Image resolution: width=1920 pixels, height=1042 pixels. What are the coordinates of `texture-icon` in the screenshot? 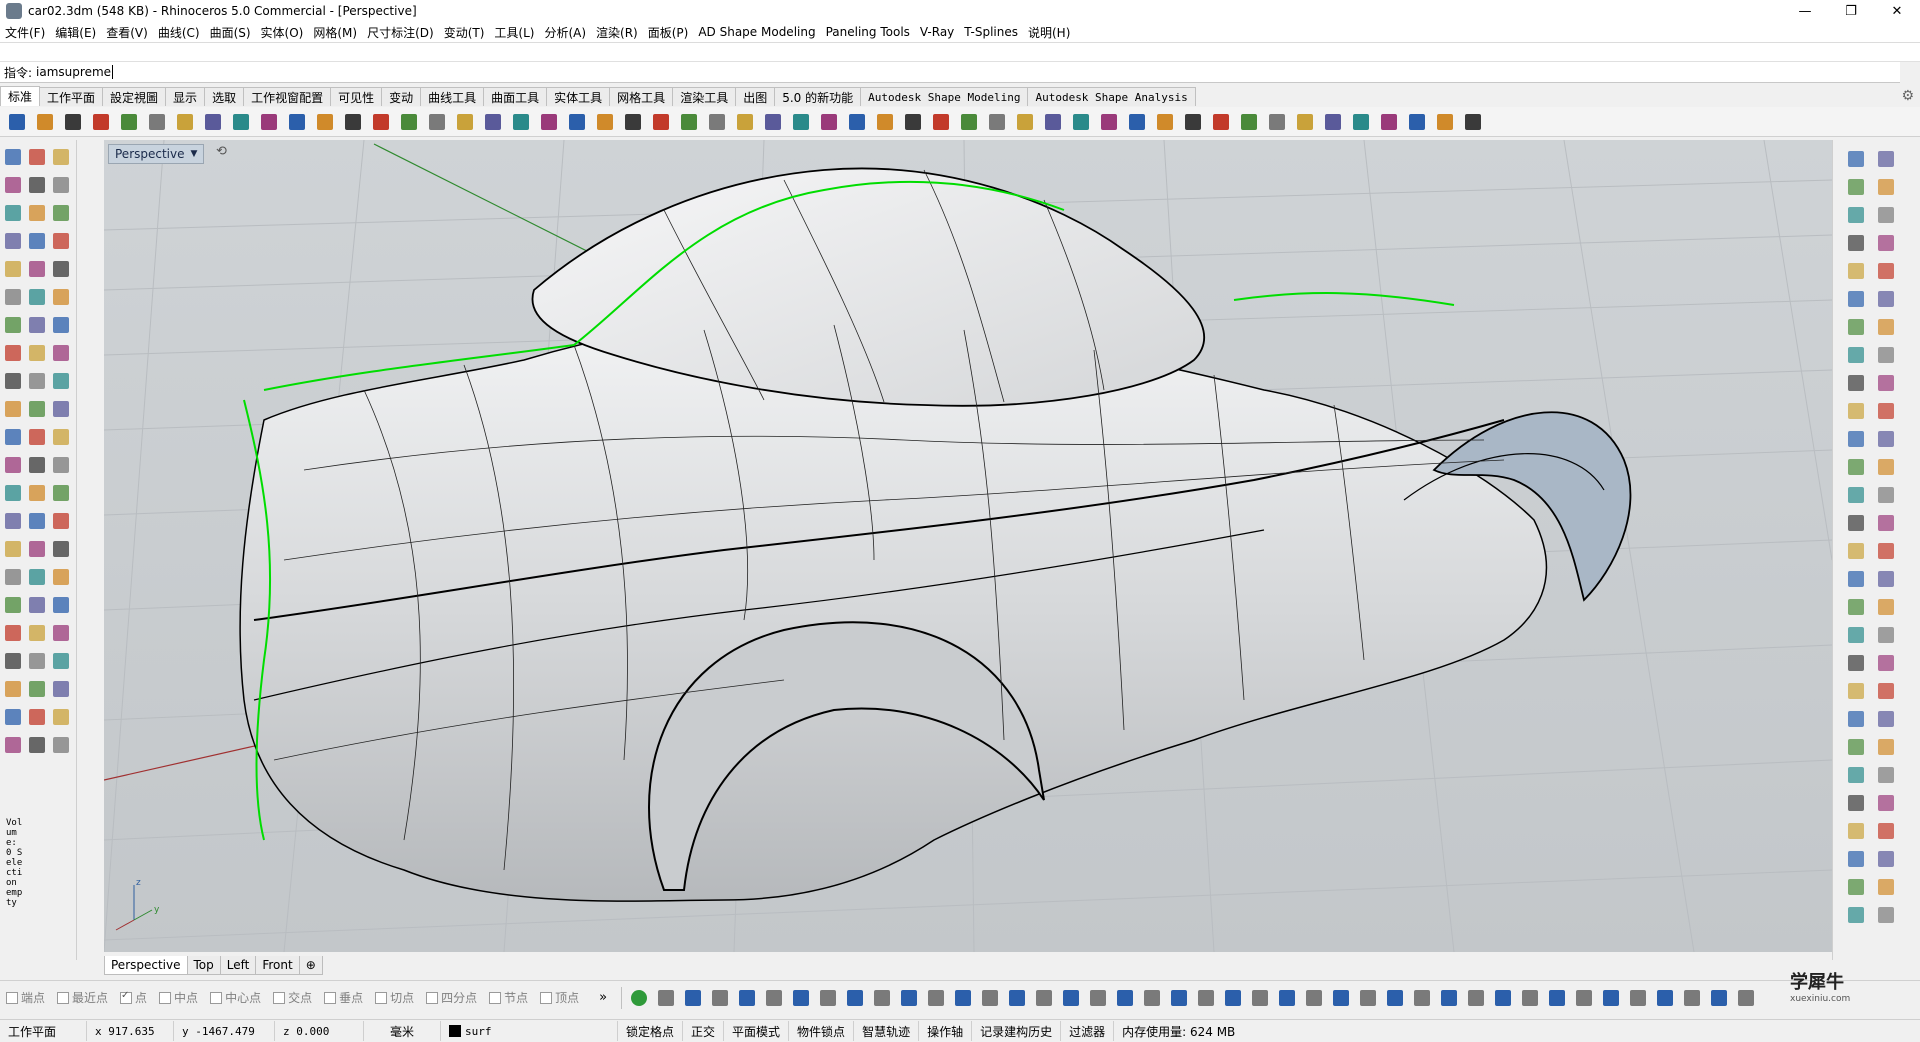 It's located at (1221, 122).